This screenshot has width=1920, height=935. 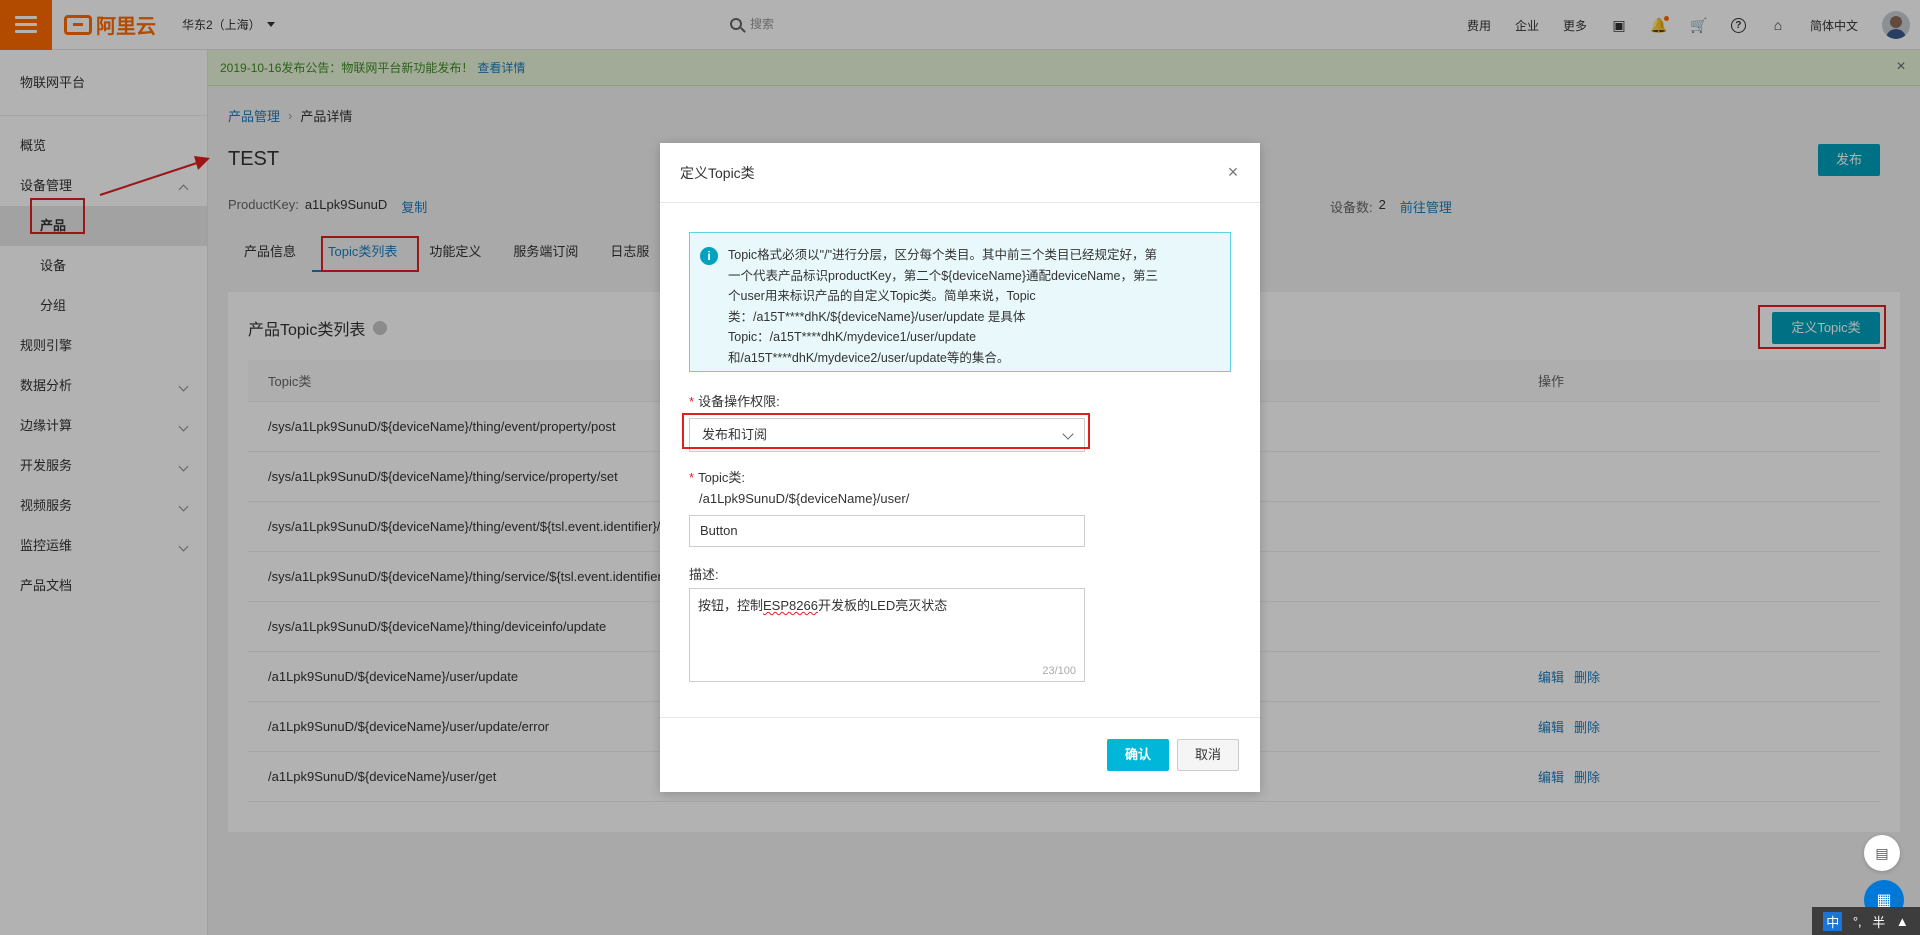 I want to click on char-counter: 23/100, so click(x=1059, y=671).